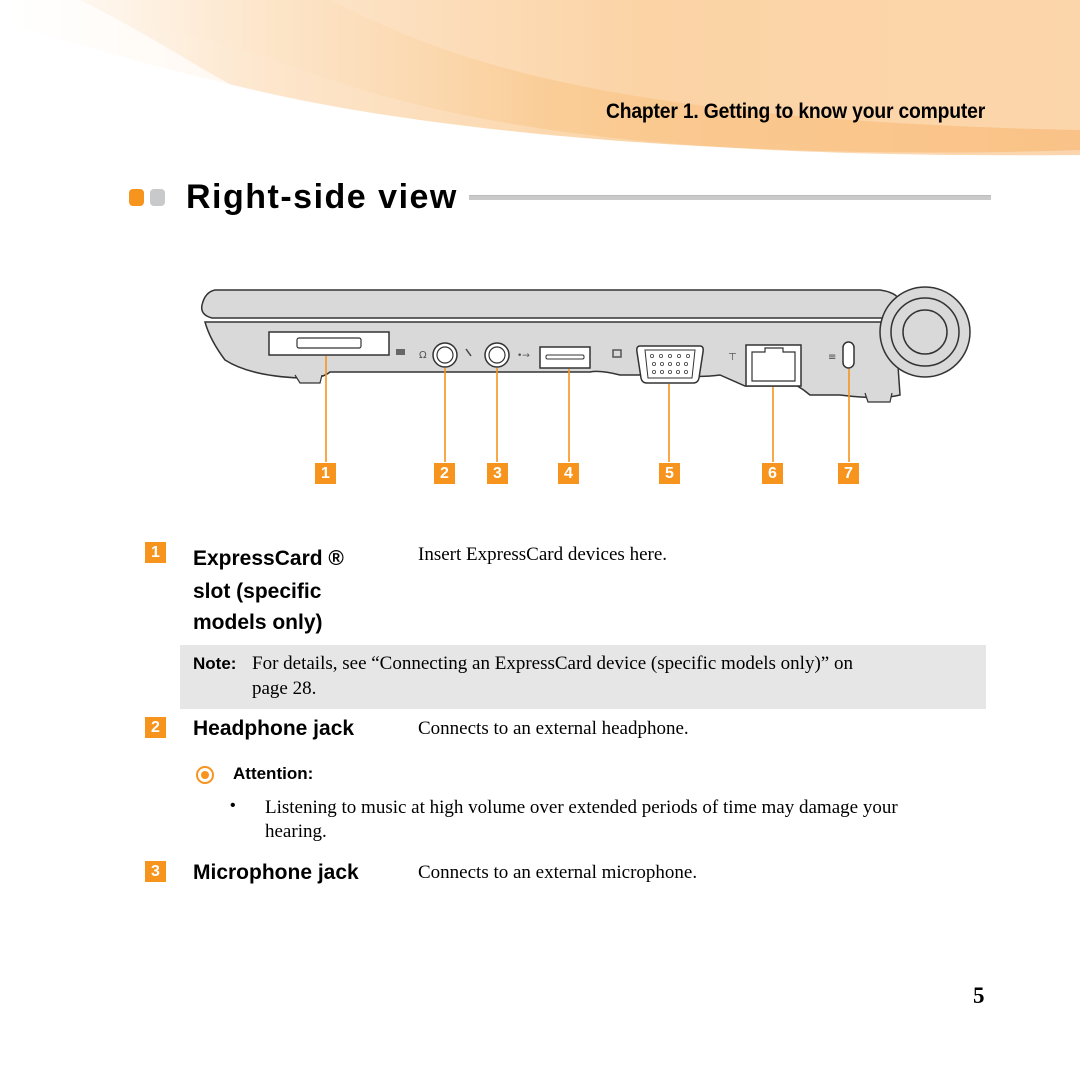 This screenshot has height=1080, width=1080. I want to click on usb-icon: •→, so click(523, 356).